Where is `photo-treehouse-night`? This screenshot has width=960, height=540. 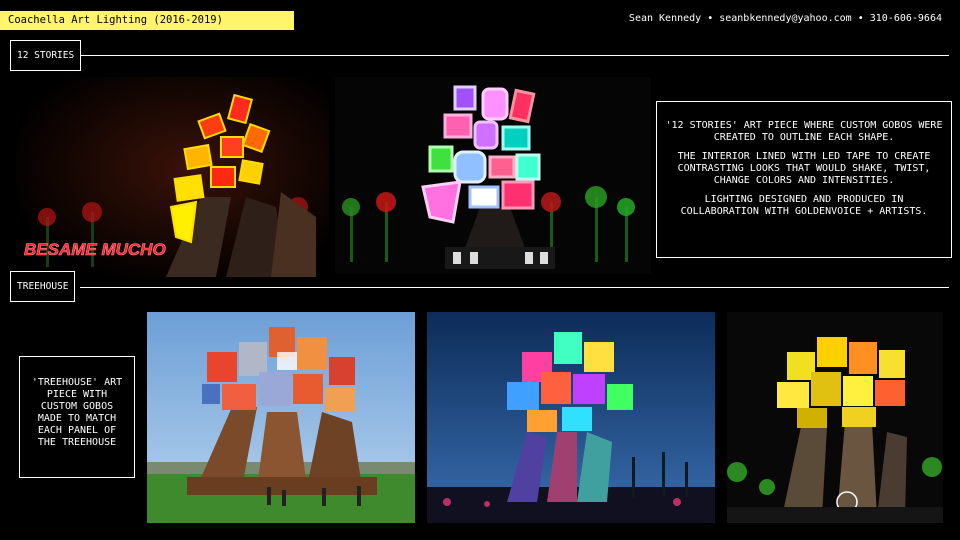 photo-treehouse-night is located at coordinates (835, 417).